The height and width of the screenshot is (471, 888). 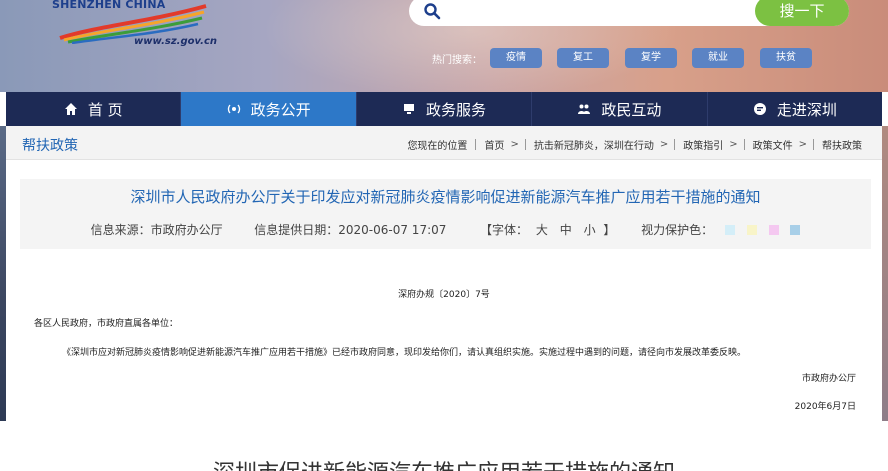 I want to click on monitor-icon, so click(x=409, y=109).